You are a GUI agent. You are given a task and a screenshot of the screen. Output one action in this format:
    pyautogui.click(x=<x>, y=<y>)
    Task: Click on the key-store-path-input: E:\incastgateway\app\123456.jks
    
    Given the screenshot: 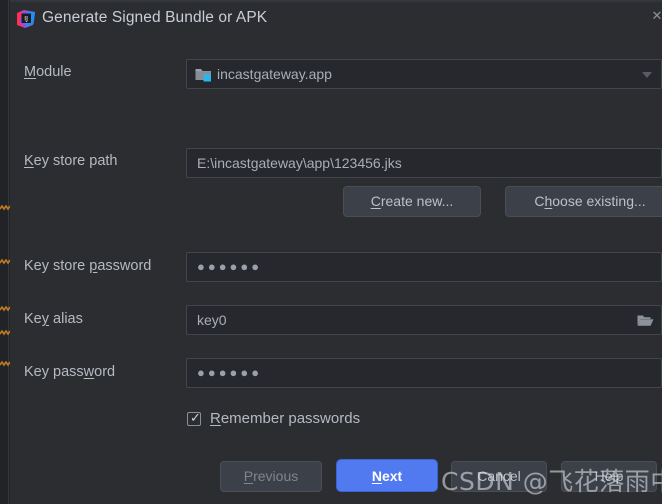 What is the action you would take?
    pyautogui.click(x=424, y=163)
    